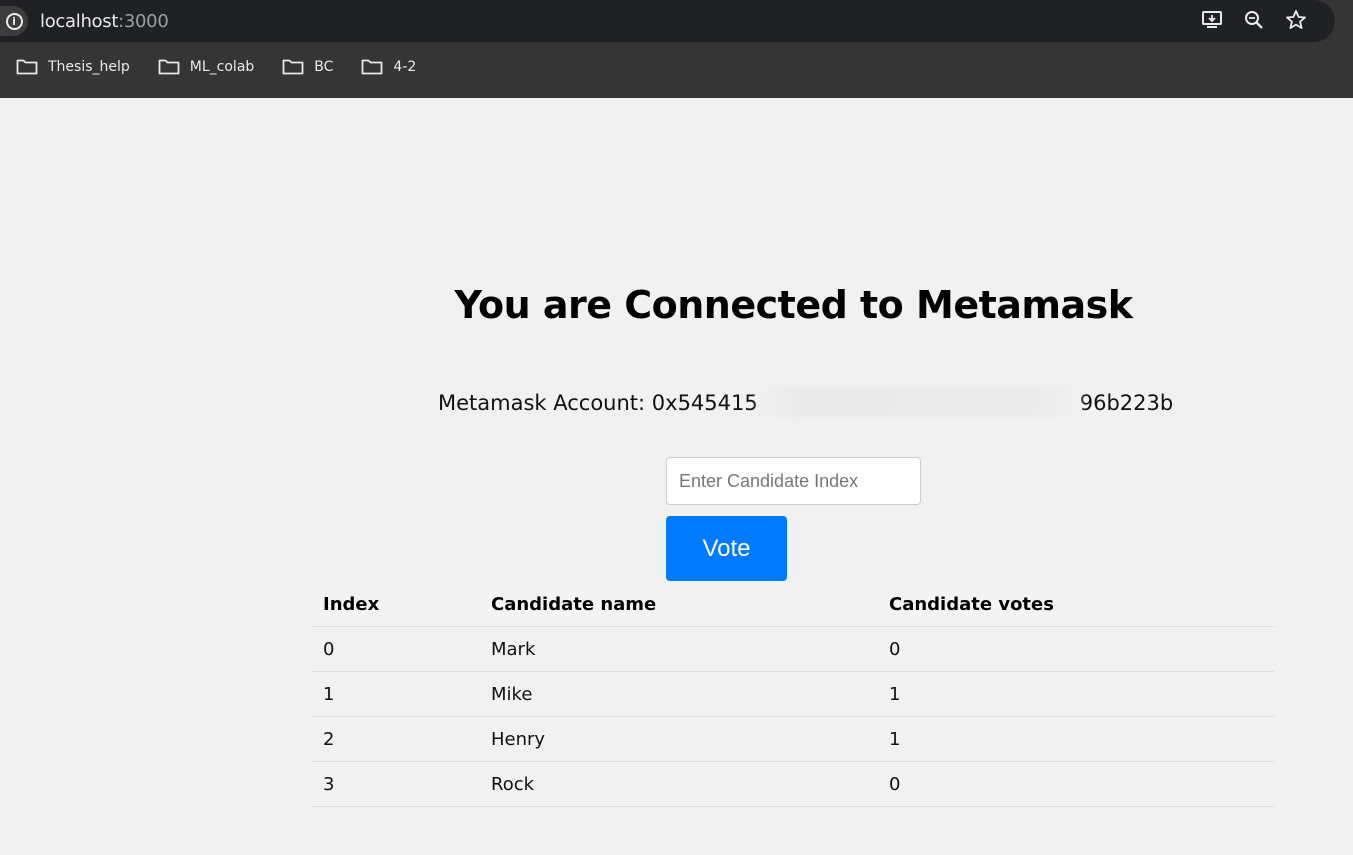 The image size is (1353, 855). I want to click on cell-name: Mark, so click(680, 649).